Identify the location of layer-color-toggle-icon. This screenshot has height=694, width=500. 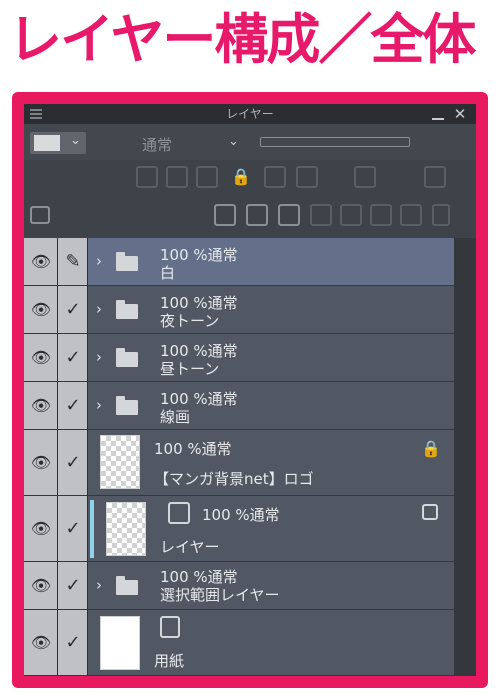
(435, 177).